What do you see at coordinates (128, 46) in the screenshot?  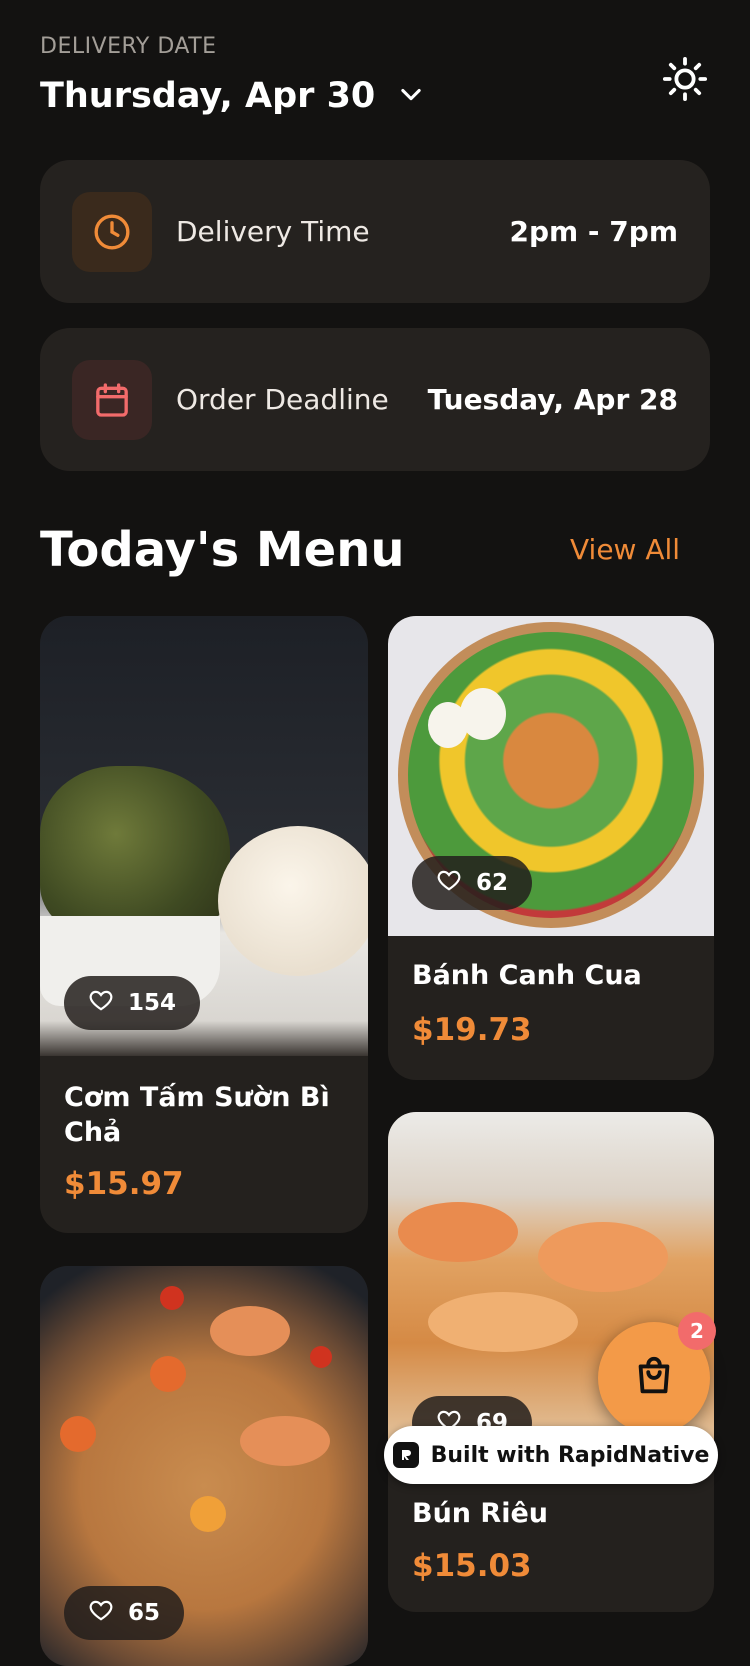 I see `delivery-date-label: DELIVERY DATE` at bounding box center [128, 46].